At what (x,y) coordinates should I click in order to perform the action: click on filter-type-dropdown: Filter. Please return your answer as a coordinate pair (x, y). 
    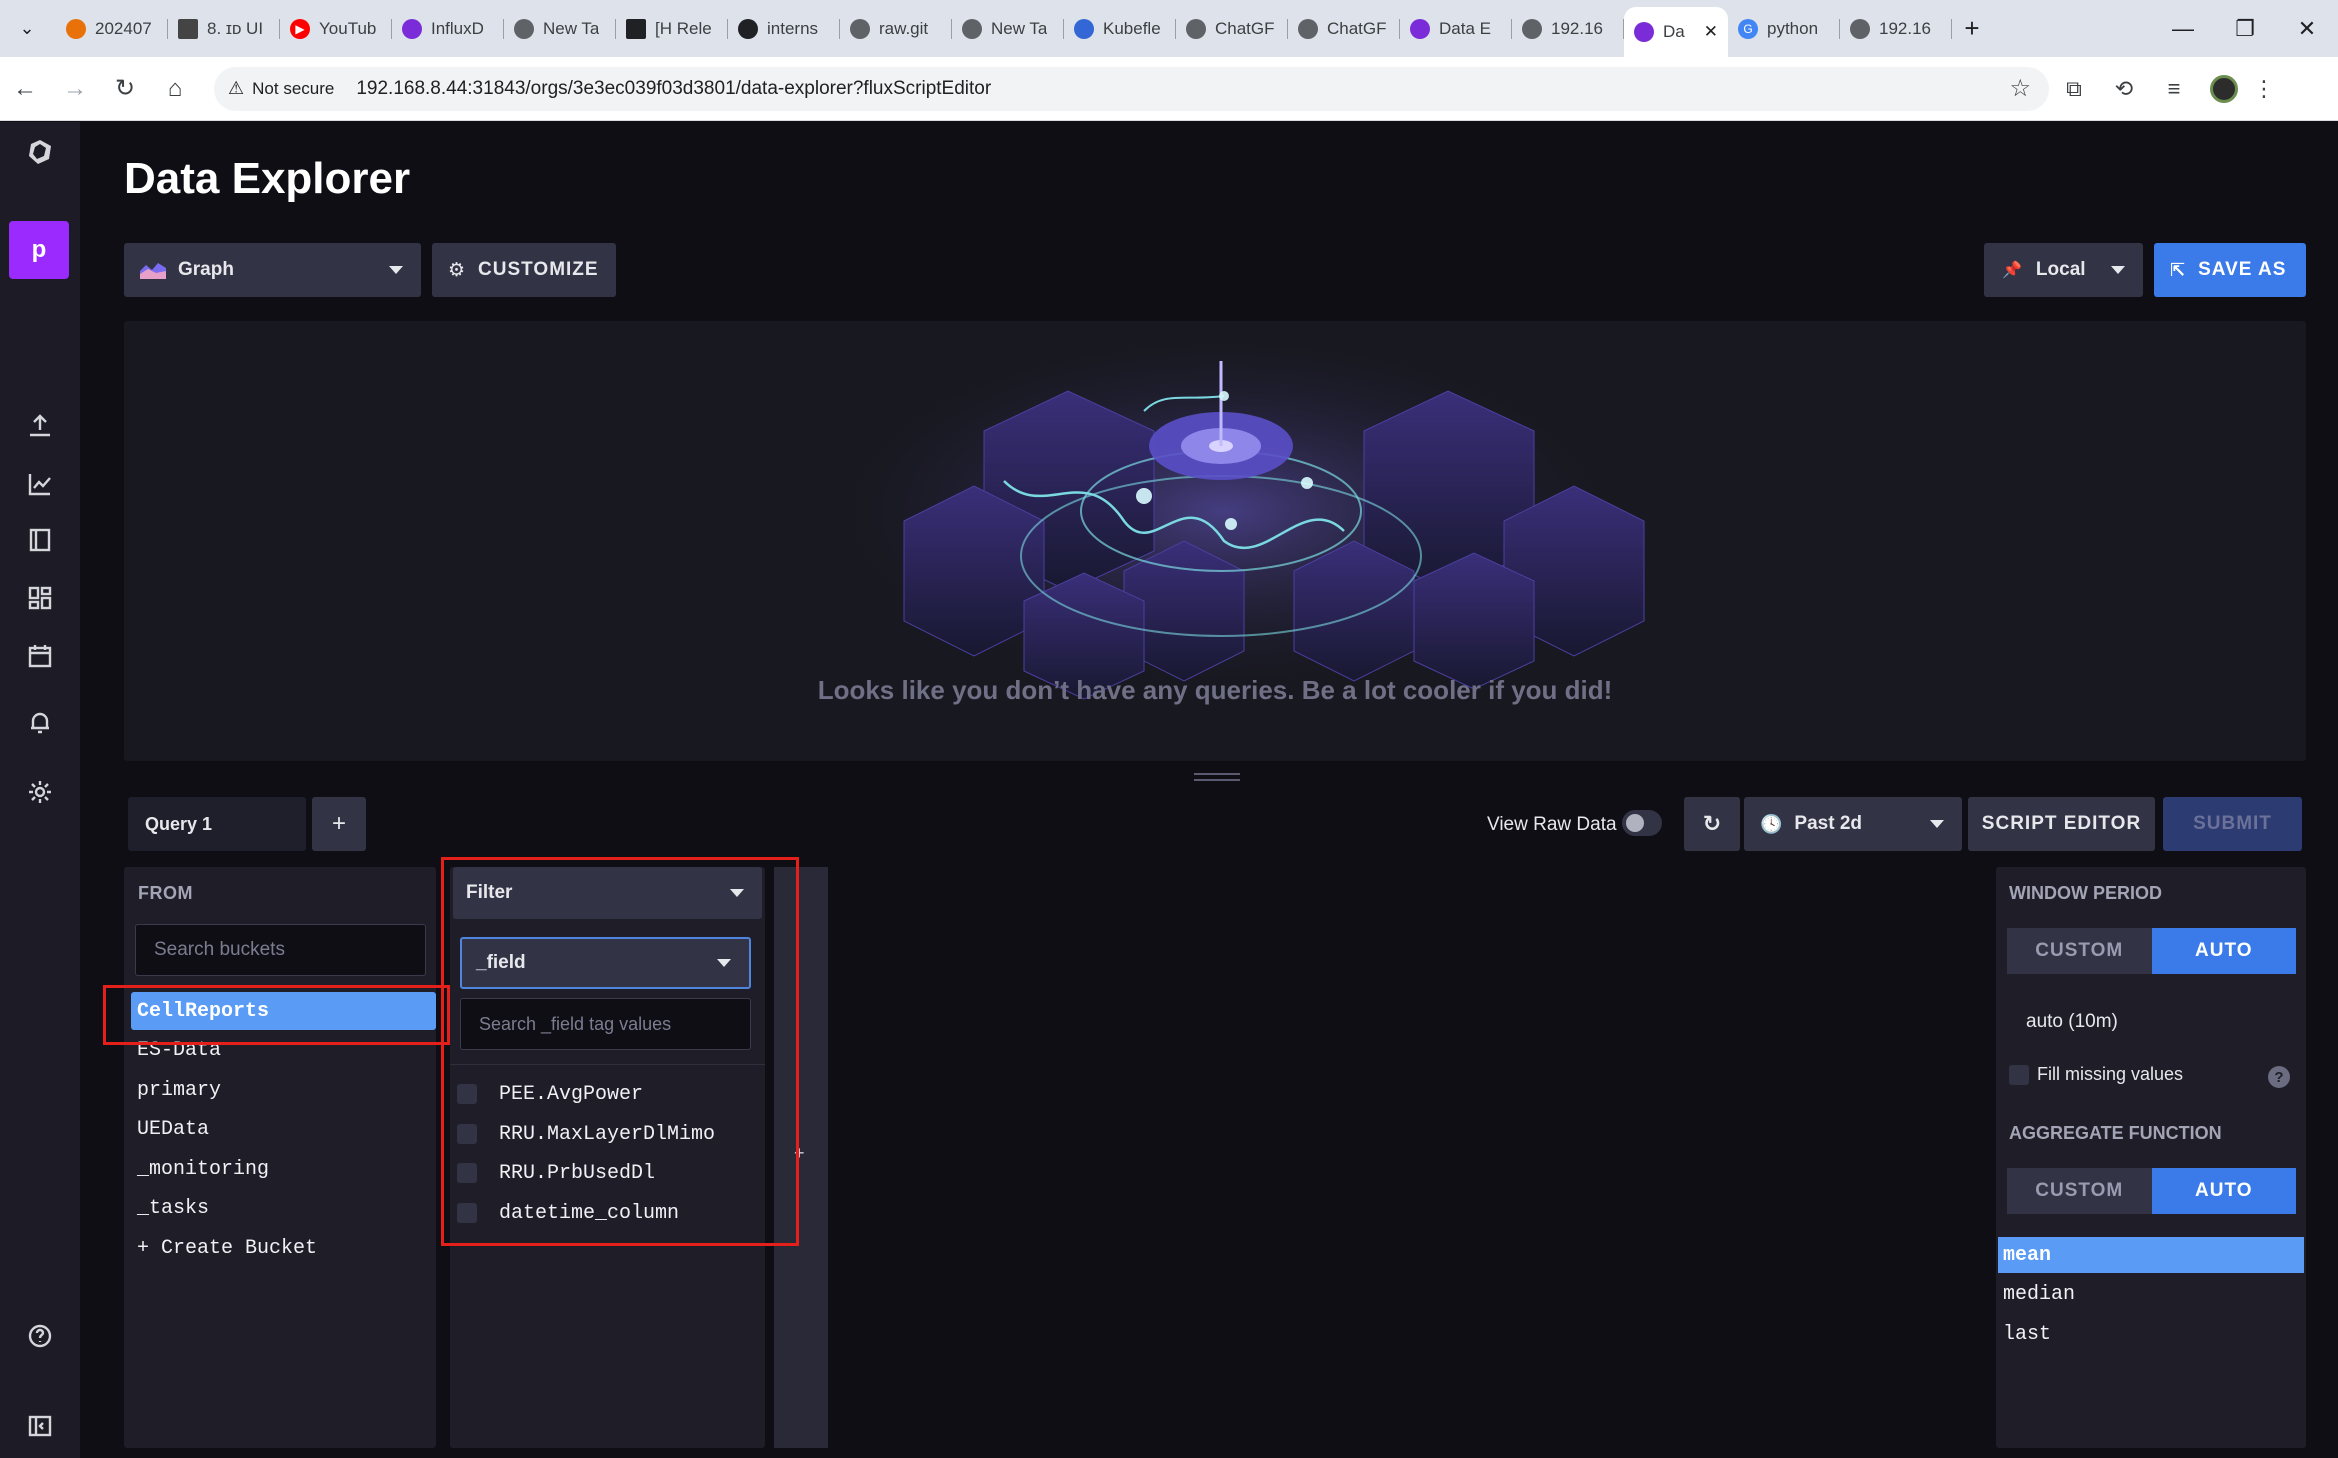
    Looking at the image, I should click on (607, 893).